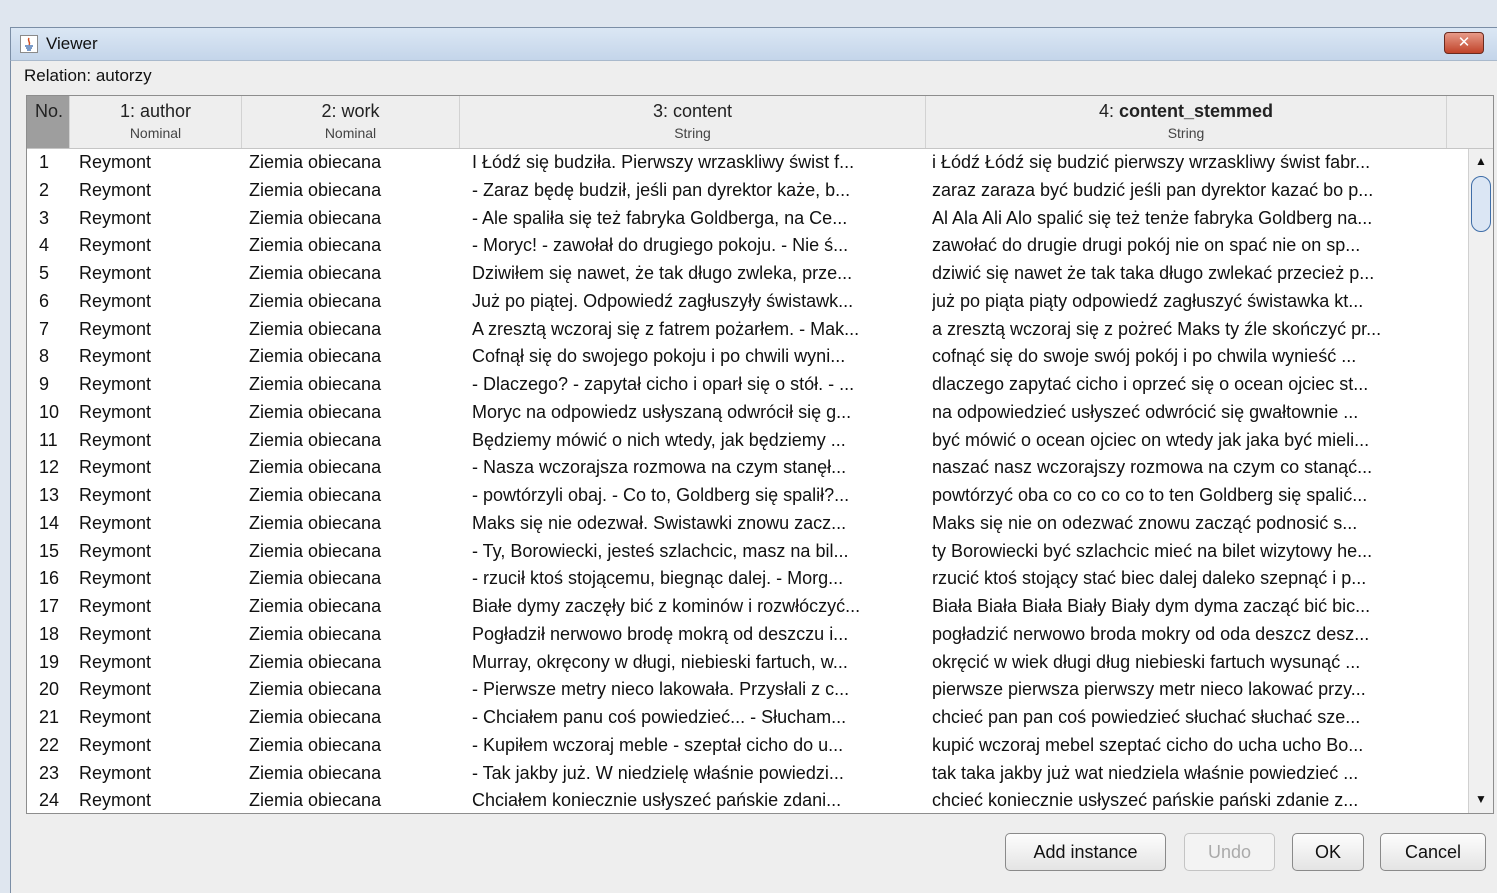 The height and width of the screenshot is (893, 1497). Describe the element at coordinates (59, 385) in the screenshot. I see `cell-no: 9` at that location.